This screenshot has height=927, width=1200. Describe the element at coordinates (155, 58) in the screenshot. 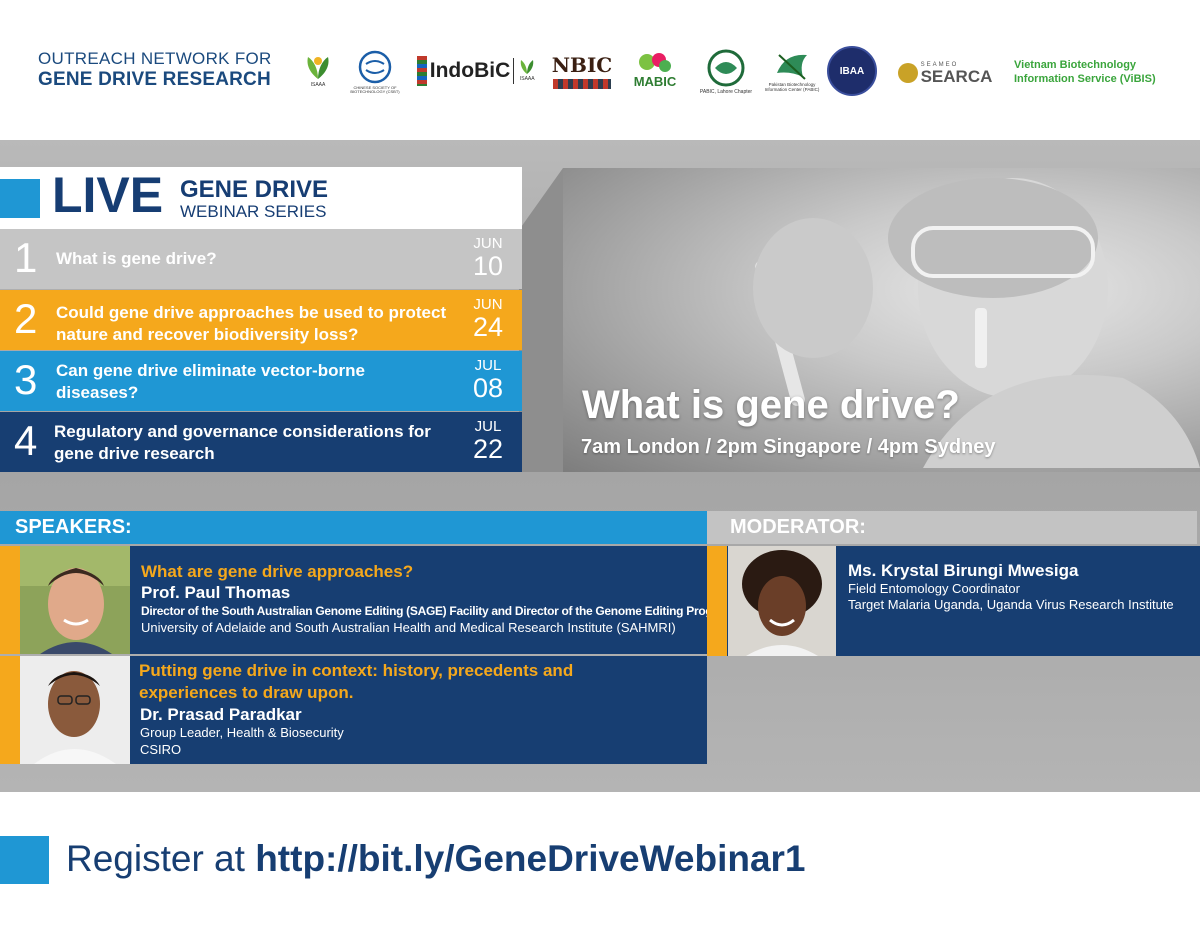

I see `org-title-line1: OUTREACH NETWORK FOR` at that location.